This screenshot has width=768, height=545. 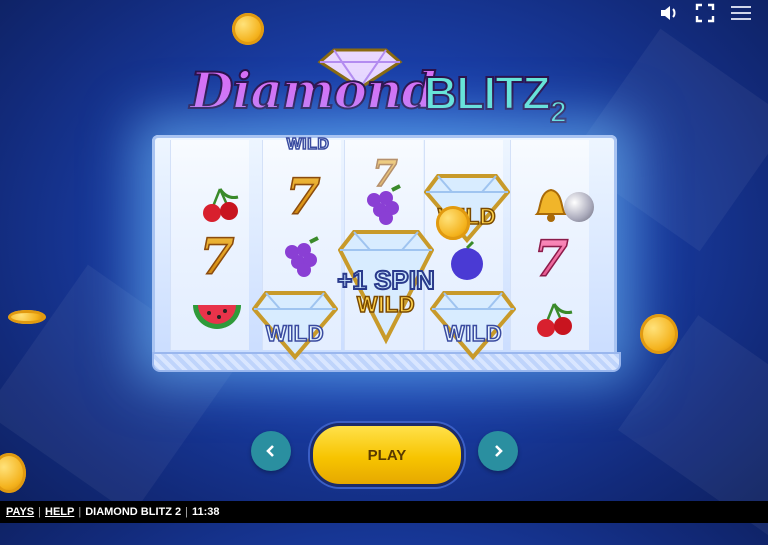 I want to click on speaker-icon, so click(x=669, y=13).